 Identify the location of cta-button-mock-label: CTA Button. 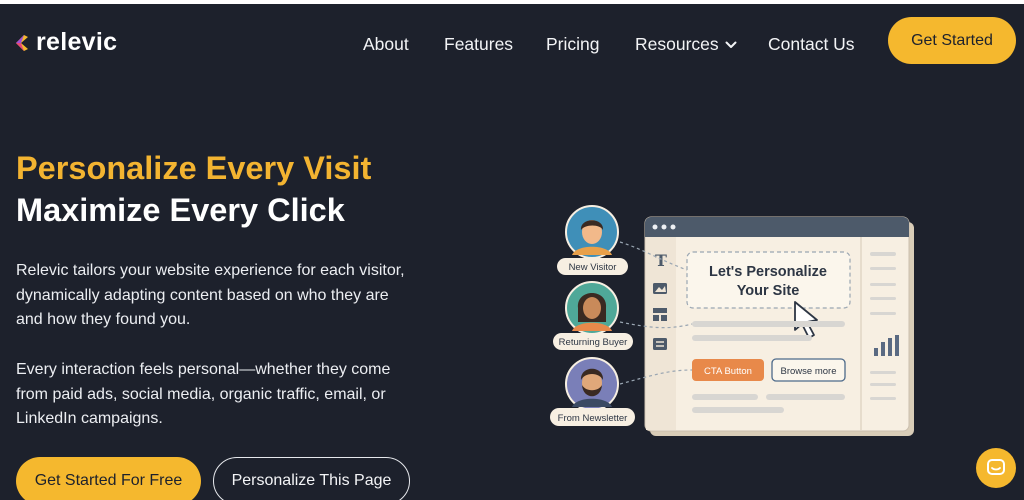
(728, 371).